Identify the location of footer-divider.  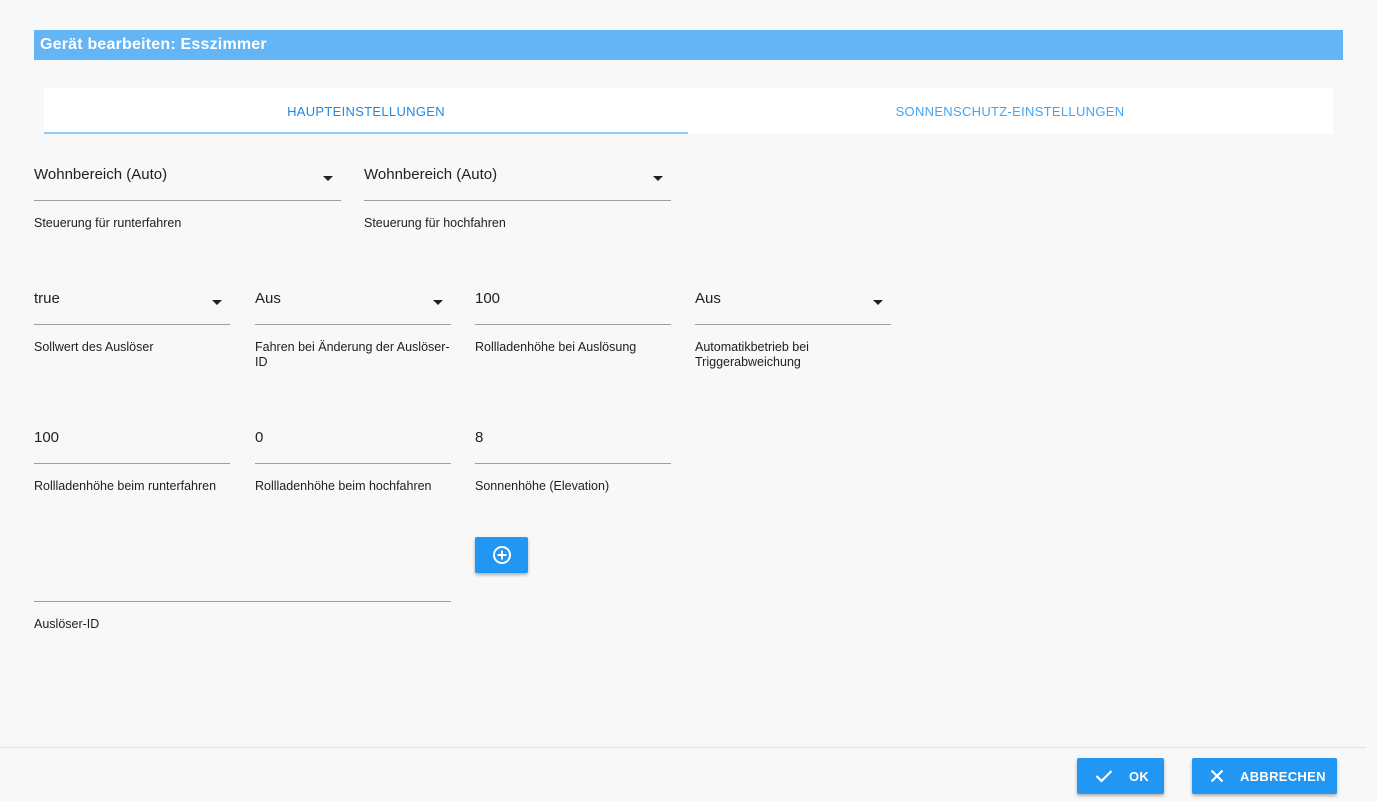
(683, 747).